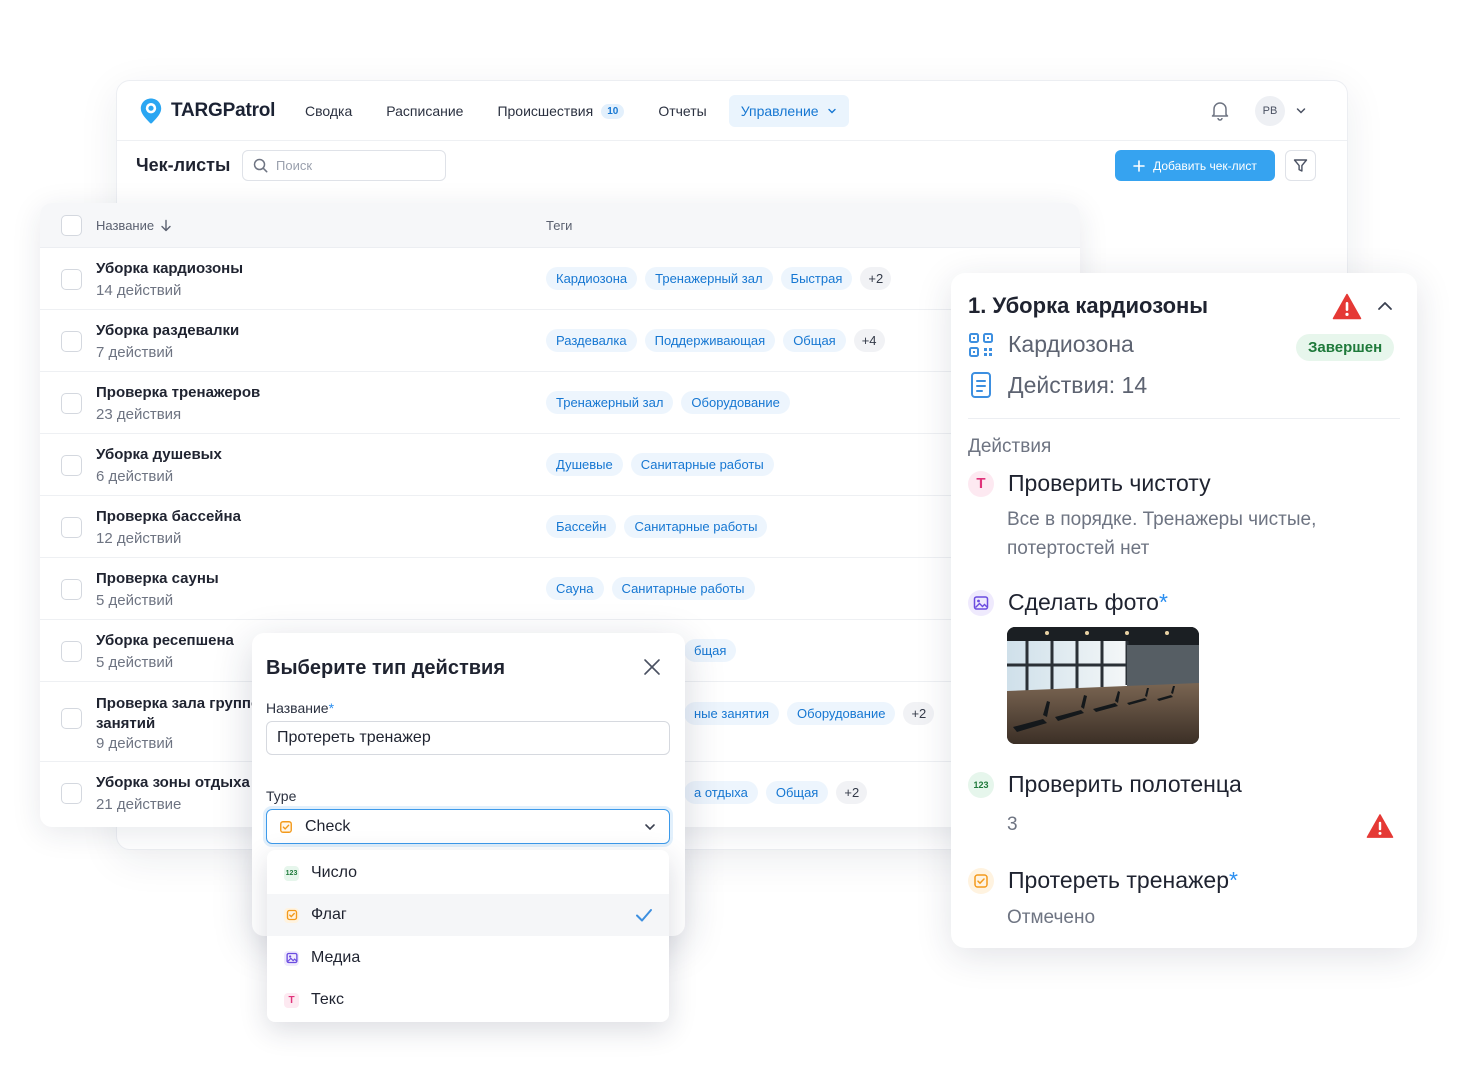 This screenshot has width=1475, height=1066. What do you see at coordinates (592, 278) in the screenshot?
I see `tag: Кардиозона` at bounding box center [592, 278].